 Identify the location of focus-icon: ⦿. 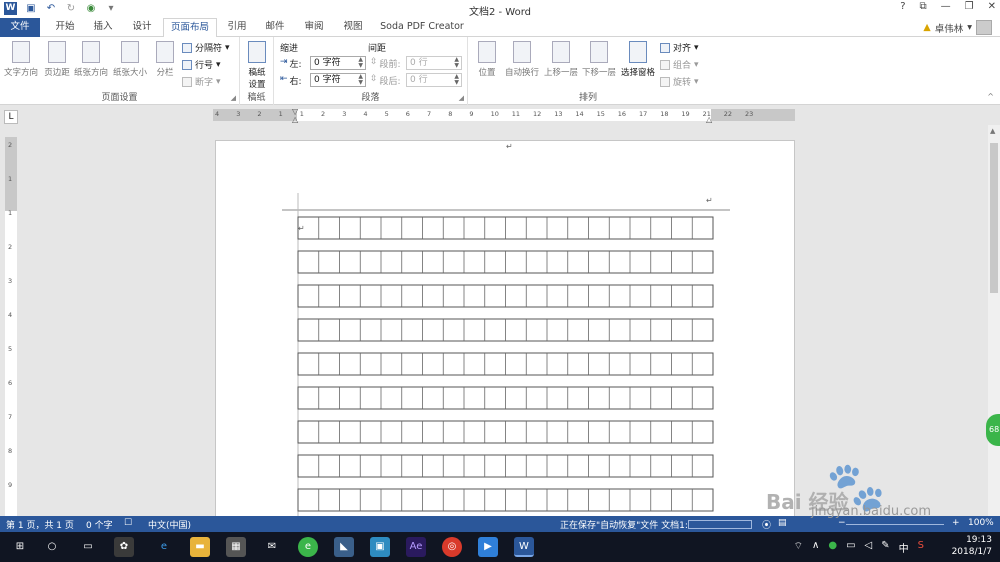
(766, 524).